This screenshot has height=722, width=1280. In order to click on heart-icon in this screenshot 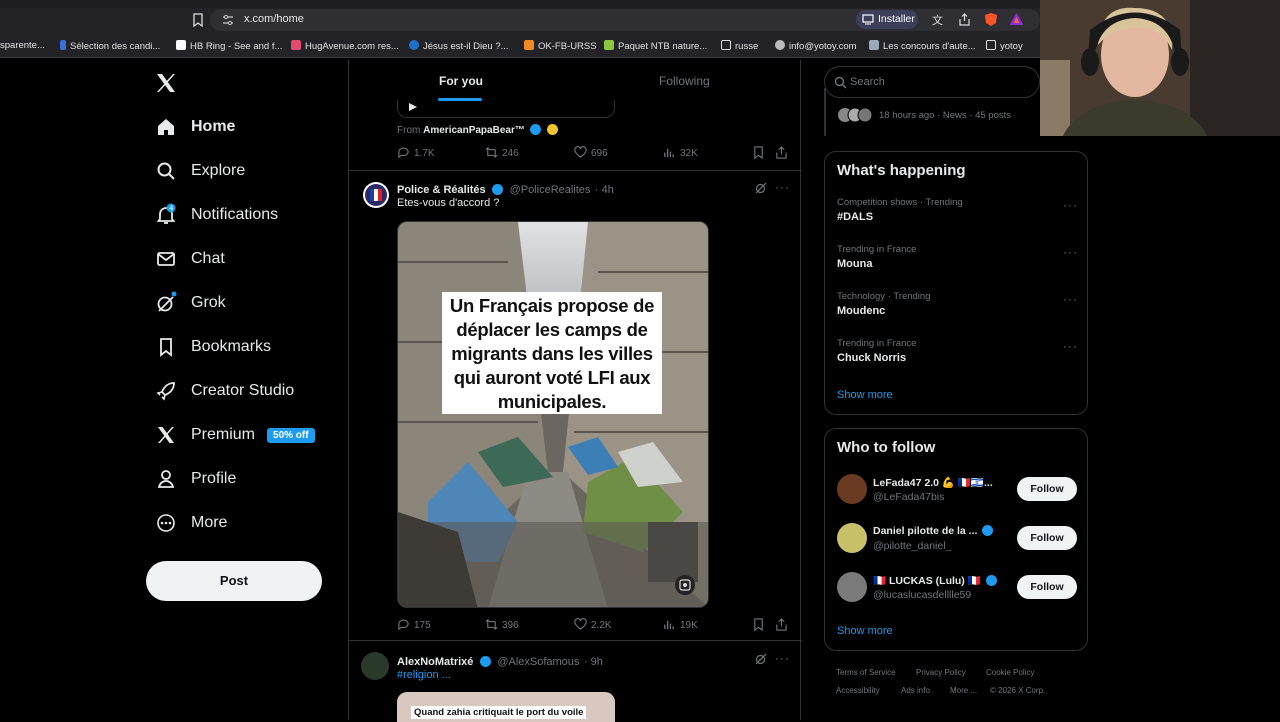, I will do `click(580, 152)`.